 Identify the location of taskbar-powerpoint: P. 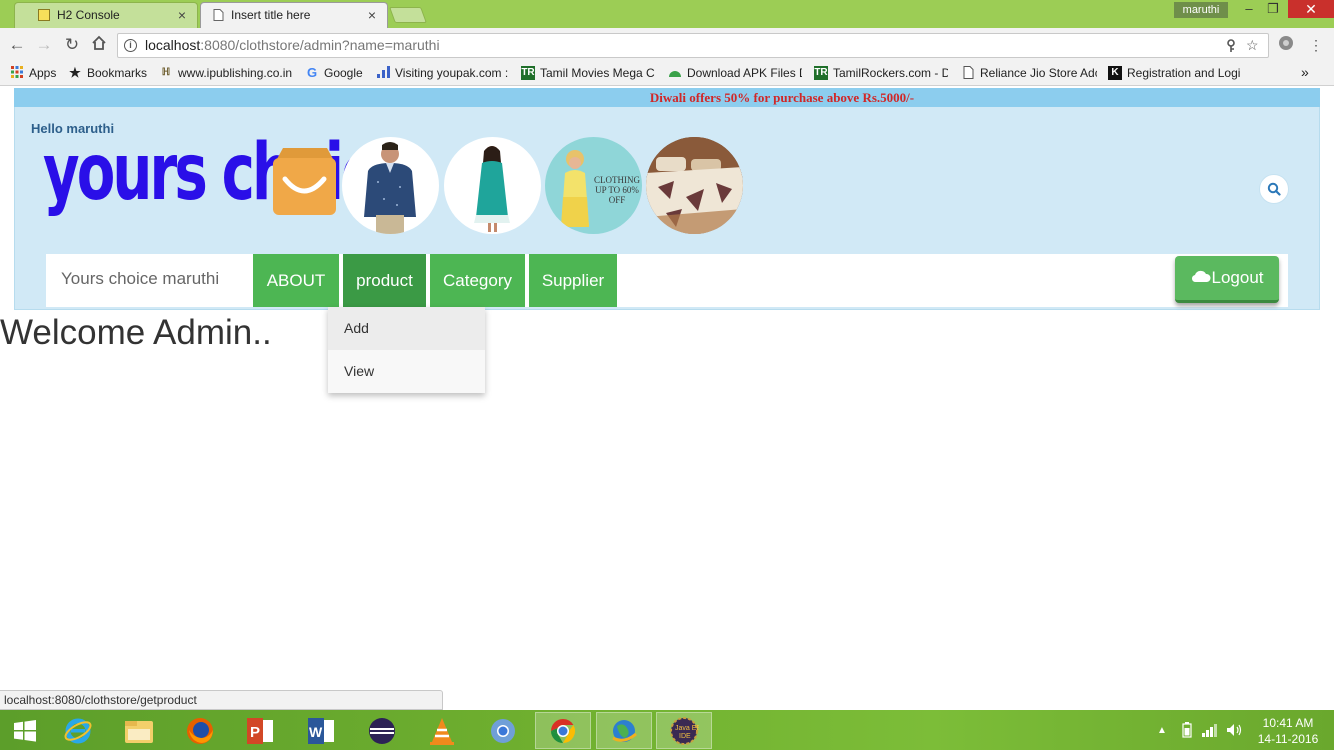
(260, 730).